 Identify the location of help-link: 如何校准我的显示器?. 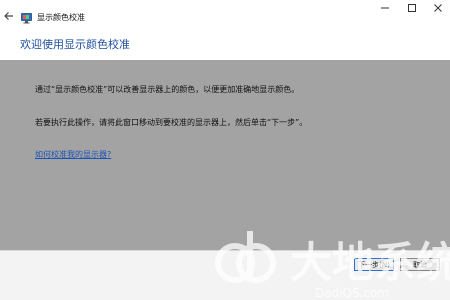
(73, 155).